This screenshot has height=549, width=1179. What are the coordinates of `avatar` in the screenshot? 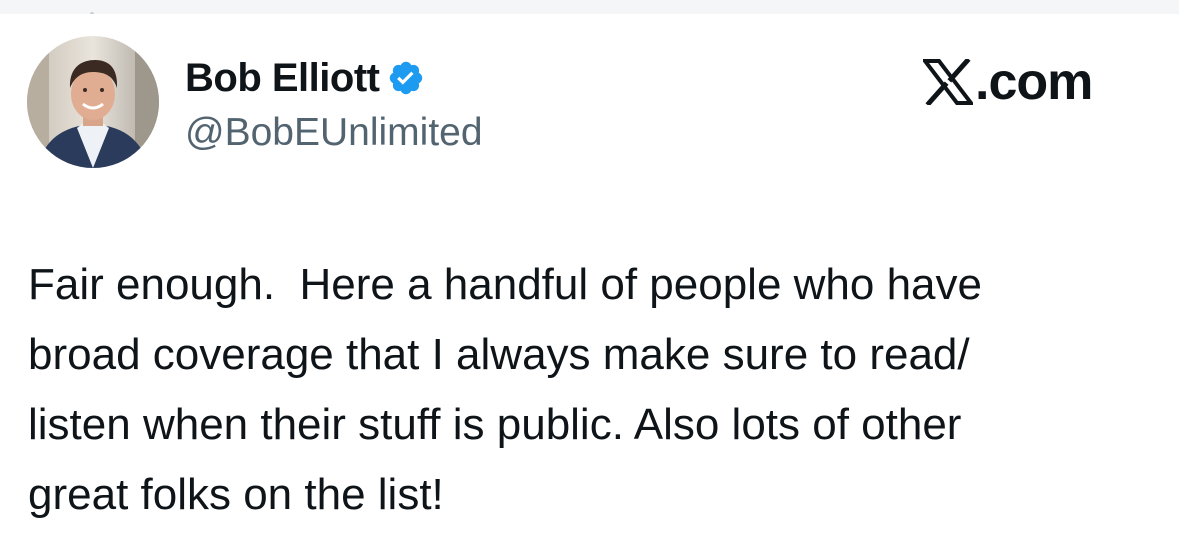 It's located at (93, 102).